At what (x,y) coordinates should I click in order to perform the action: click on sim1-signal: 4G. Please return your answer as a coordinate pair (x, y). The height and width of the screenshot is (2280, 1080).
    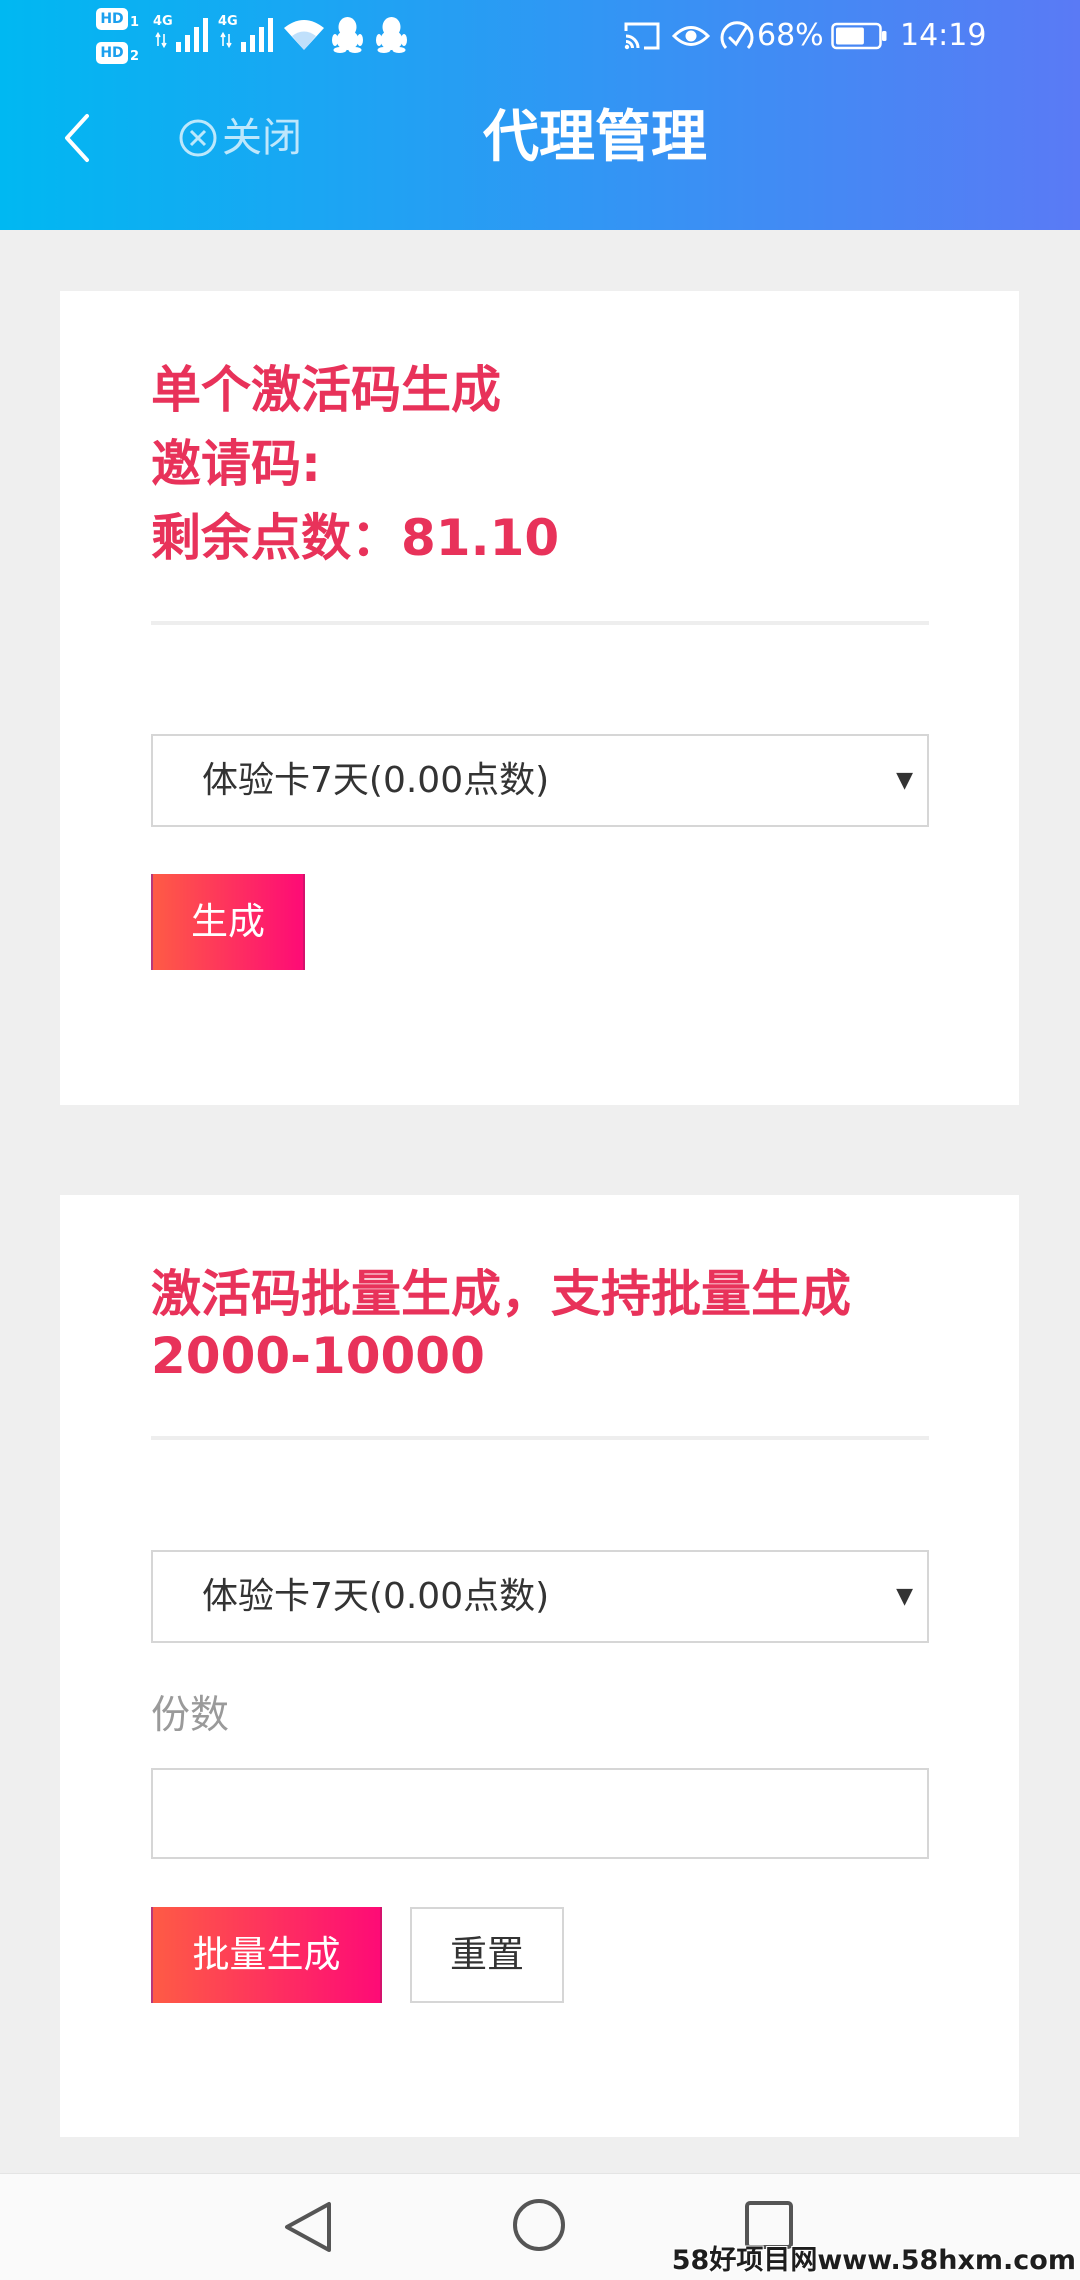
    Looking at the image, I should click on (182, 34).